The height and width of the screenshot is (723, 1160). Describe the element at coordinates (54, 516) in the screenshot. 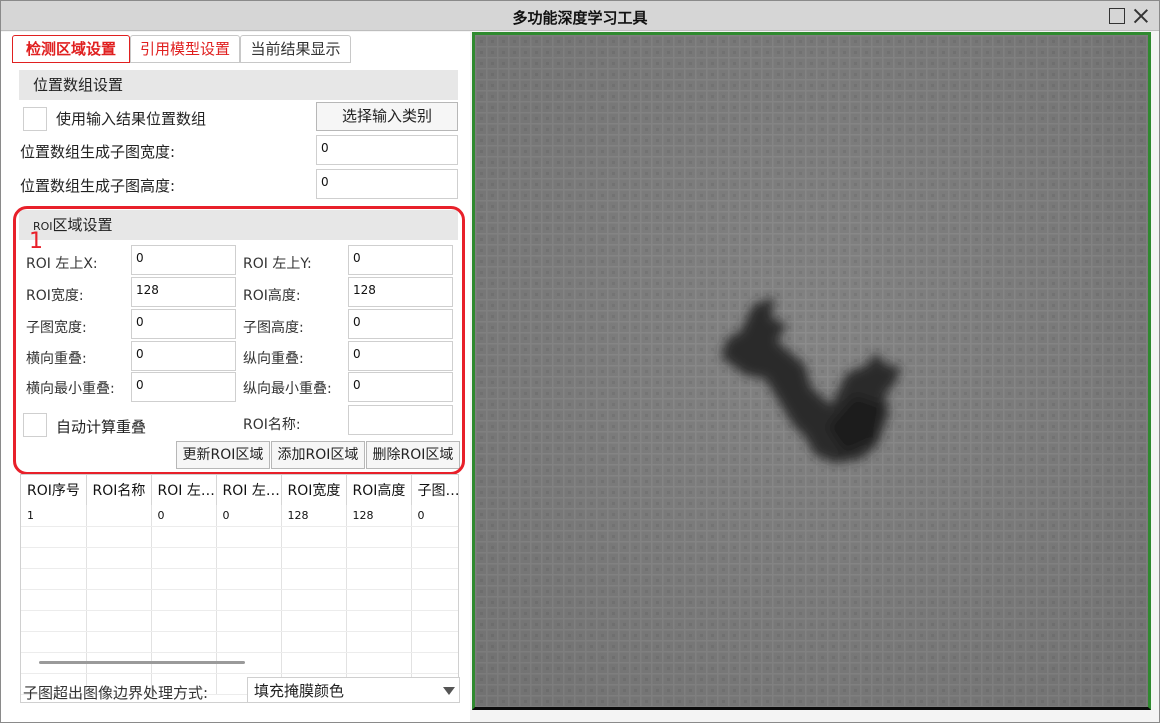

I see `table-cell: 1` at that location.